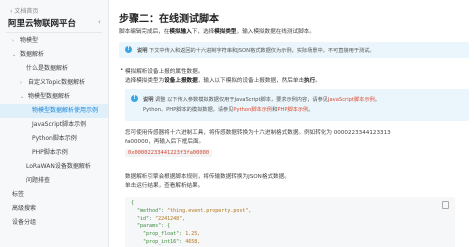 The width and height of the screenshot is (474, 247). What do you see at coordinates (24, 10) in the screenshot?
I see `doc-home-link: ‹ 文档首页` at bounding box center [24, 10].